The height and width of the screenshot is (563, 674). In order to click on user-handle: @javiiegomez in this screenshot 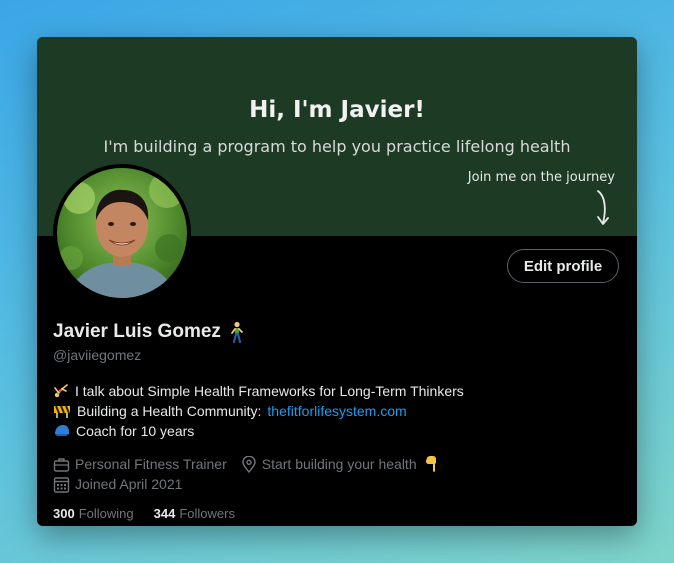, I will do `click(97, 355)`.